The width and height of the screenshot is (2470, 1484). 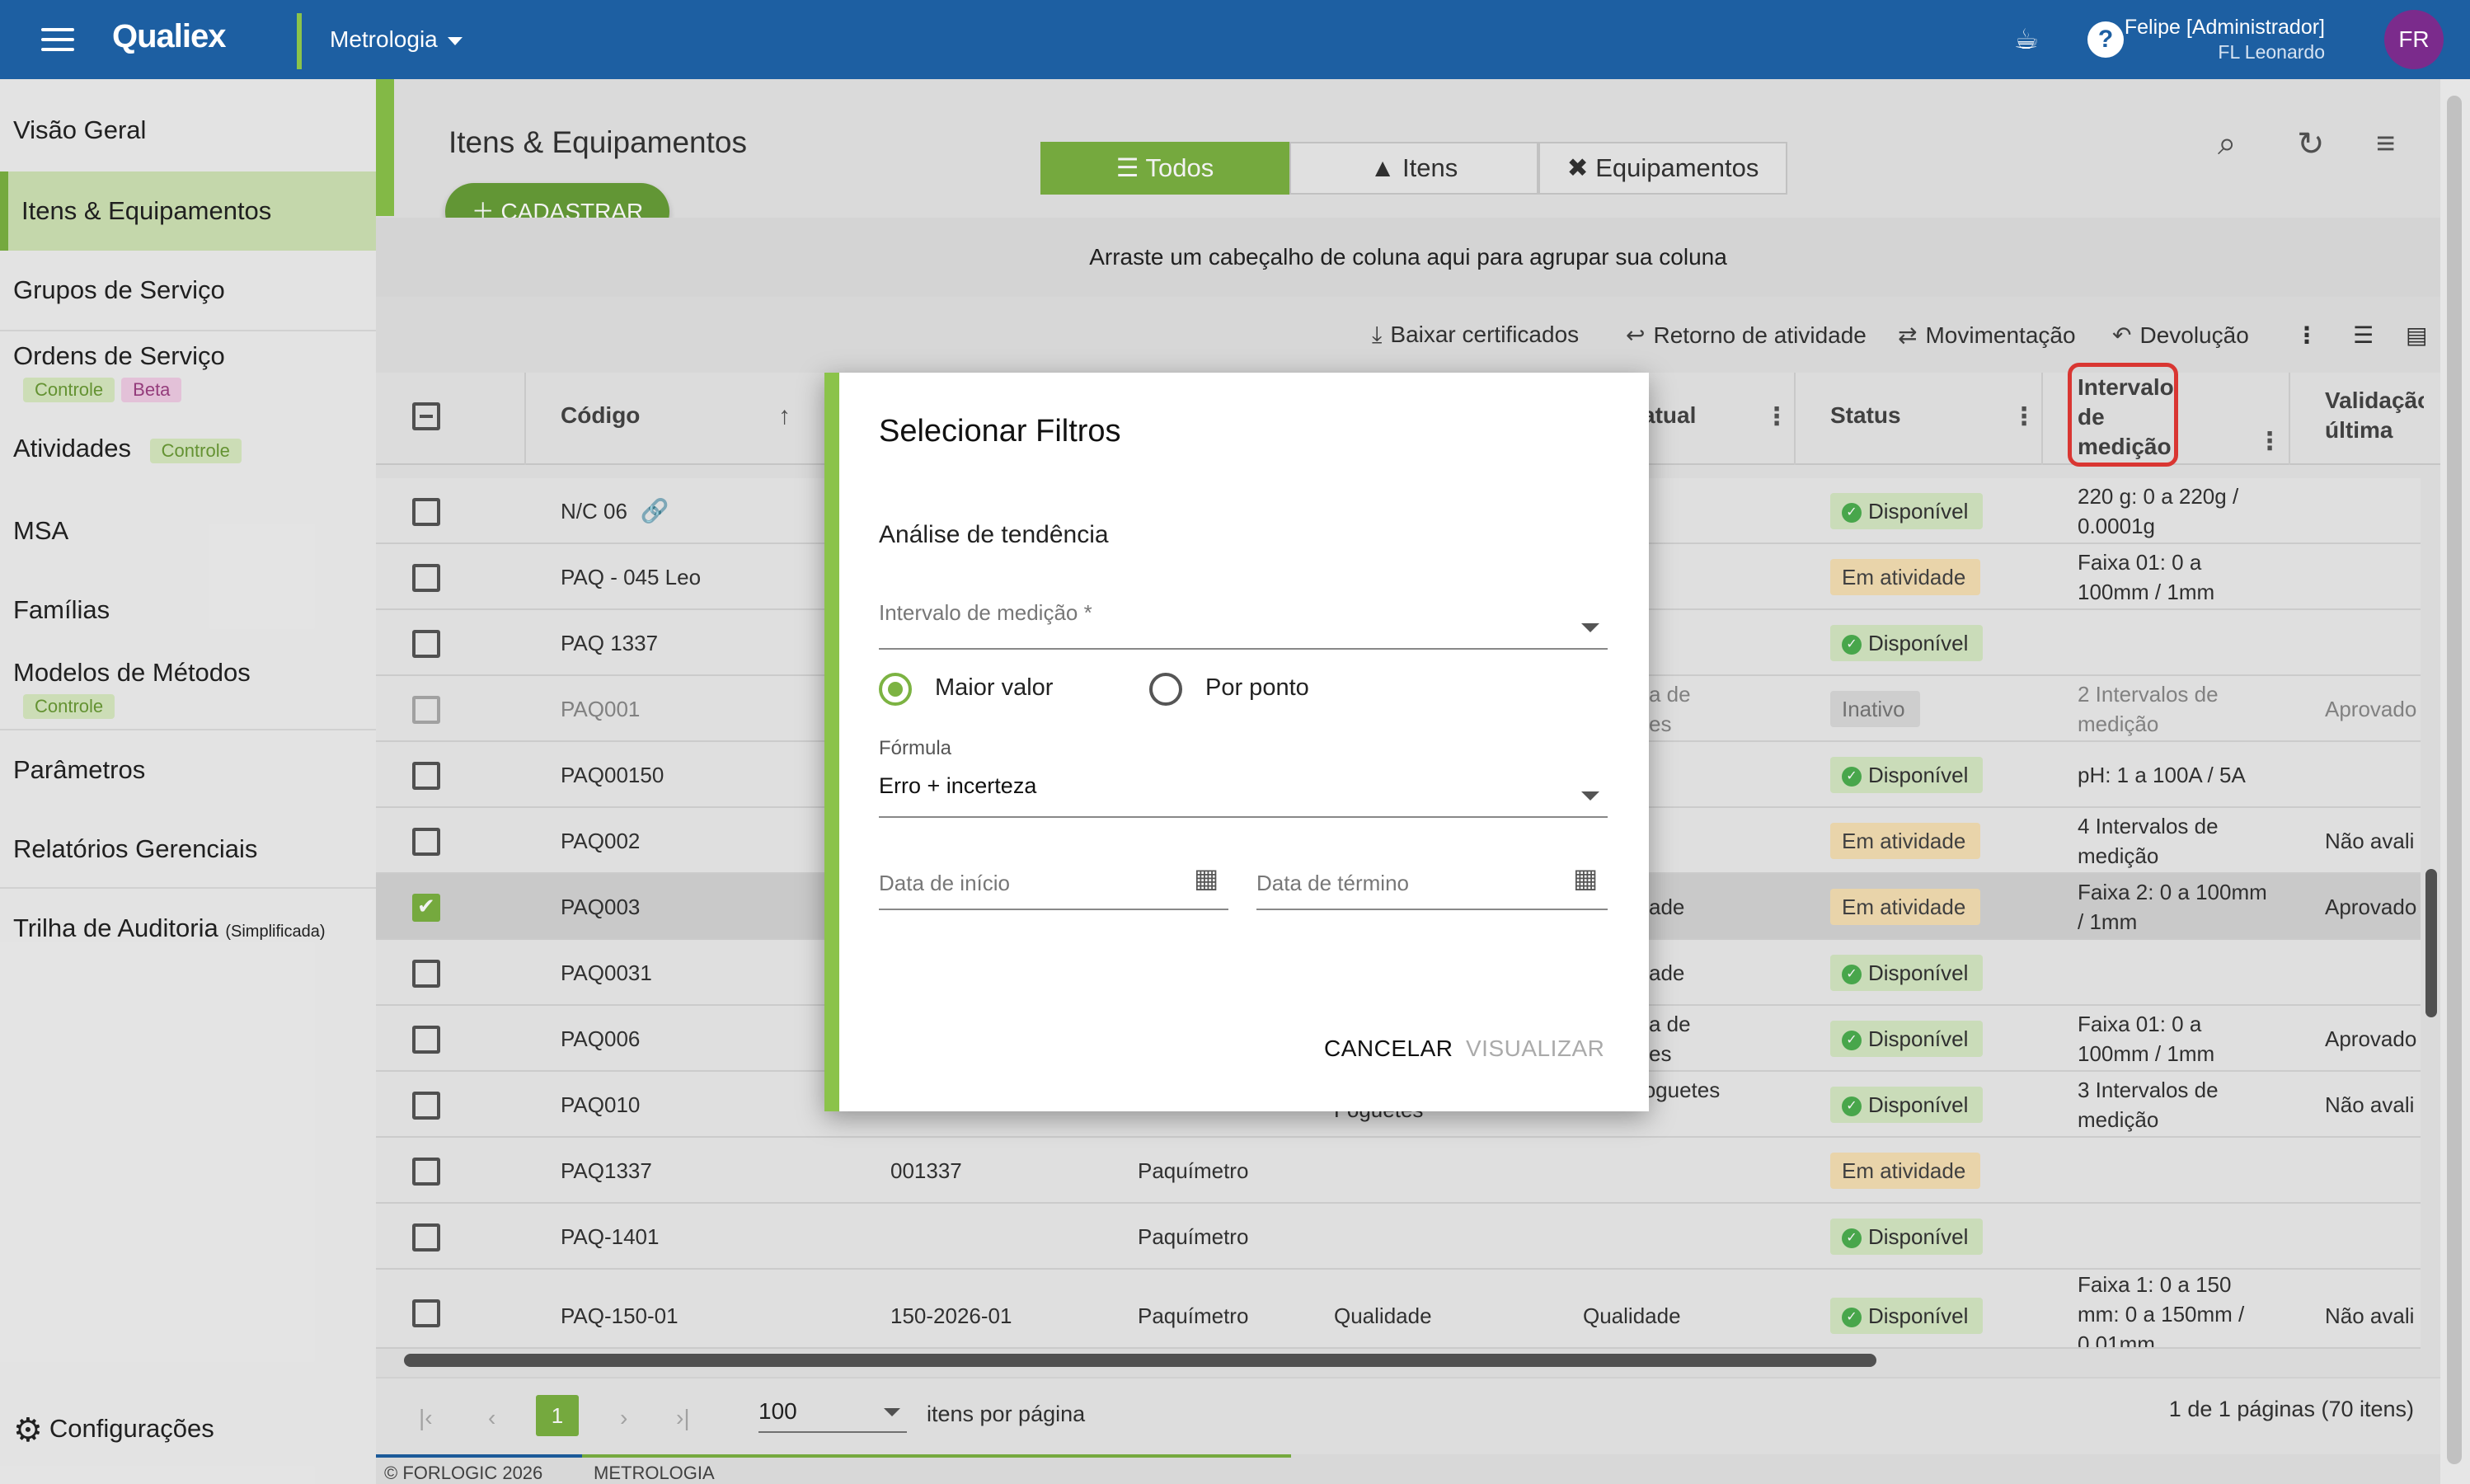 I want to click on start-date-field: Data de início, so click(x=944, y=883).